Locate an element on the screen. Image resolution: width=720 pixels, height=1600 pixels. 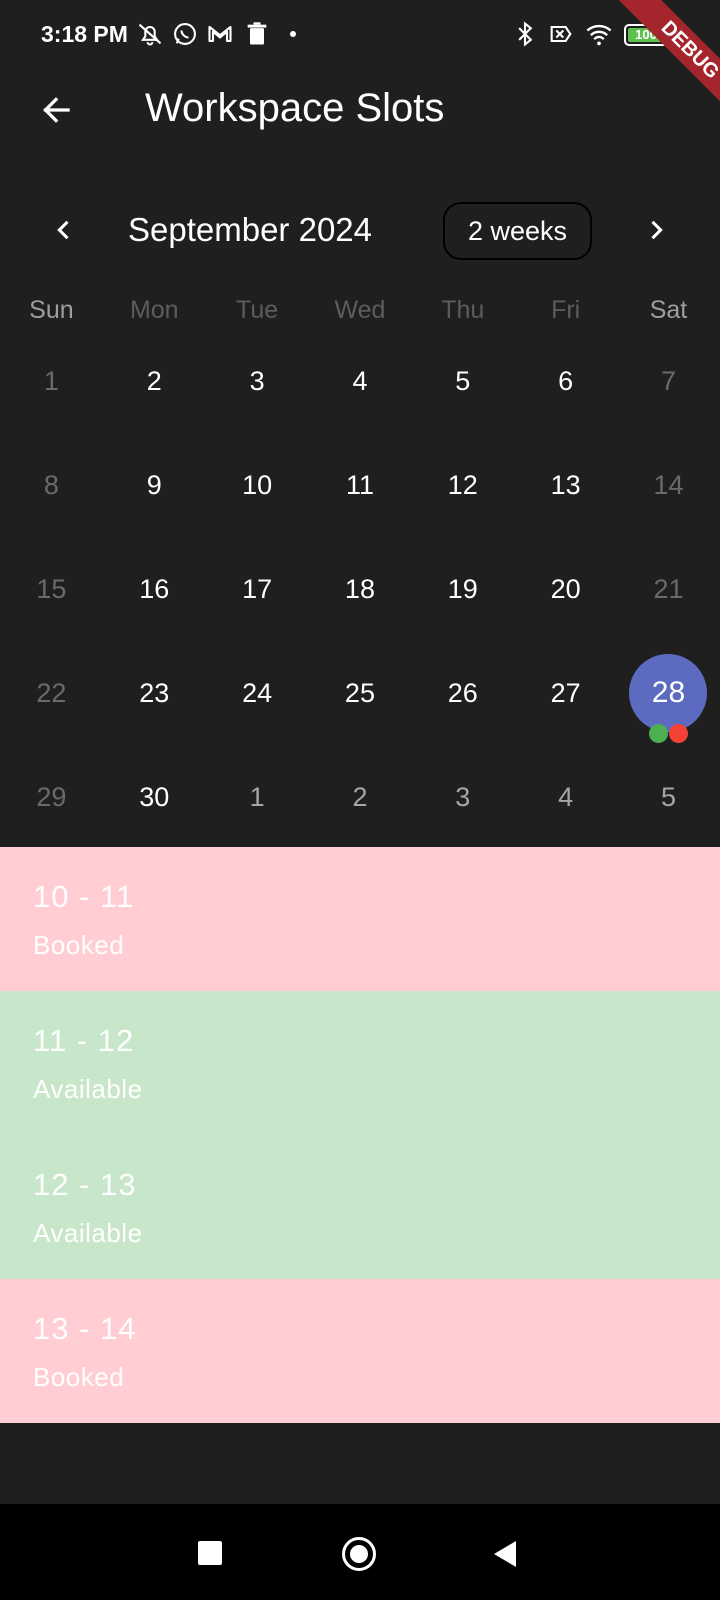
slot-item: 10 - 11 Booked is located at coordinates (360, 919).